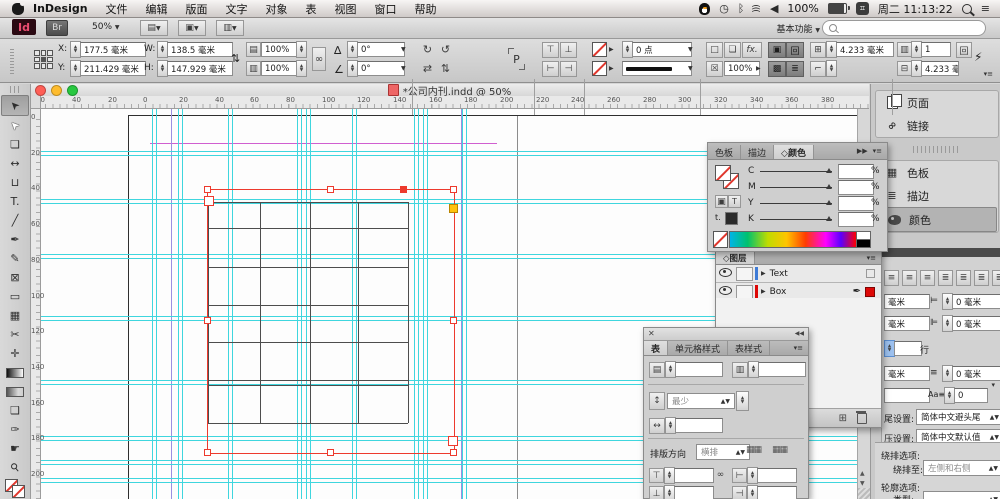 Image resolution: width=1000 pixels, height=499 pixels. I want to click on inset-bottom-field, so click(694, 492).